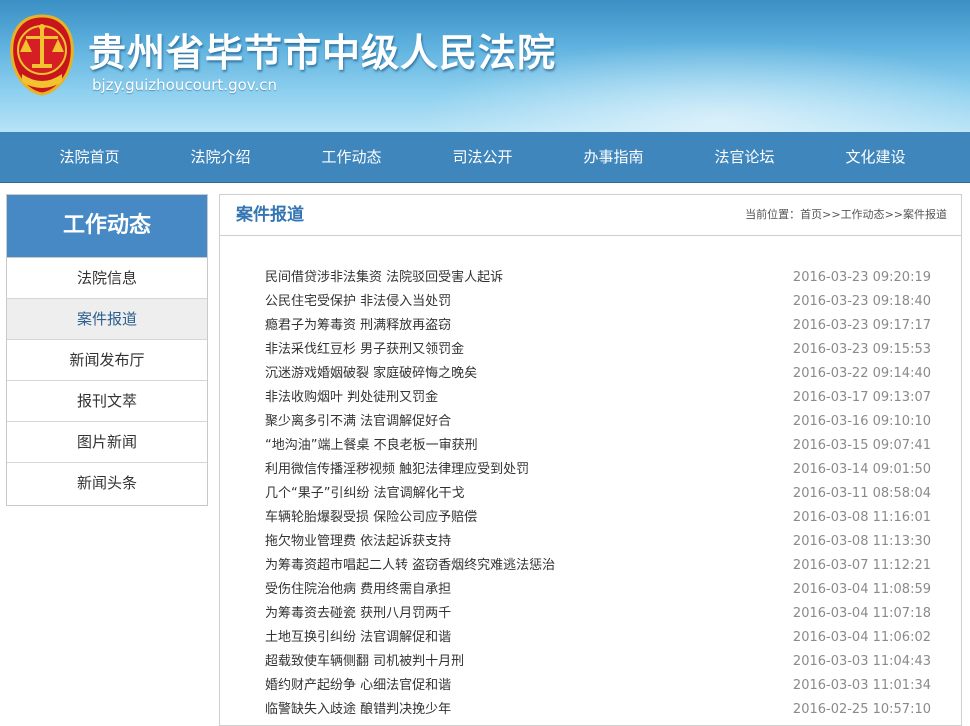  What do you see at coordinates (861, 565) in the screenshot?
I see `news-date: 2016-03-07 11:12:21` at bounding box center [861, 565].